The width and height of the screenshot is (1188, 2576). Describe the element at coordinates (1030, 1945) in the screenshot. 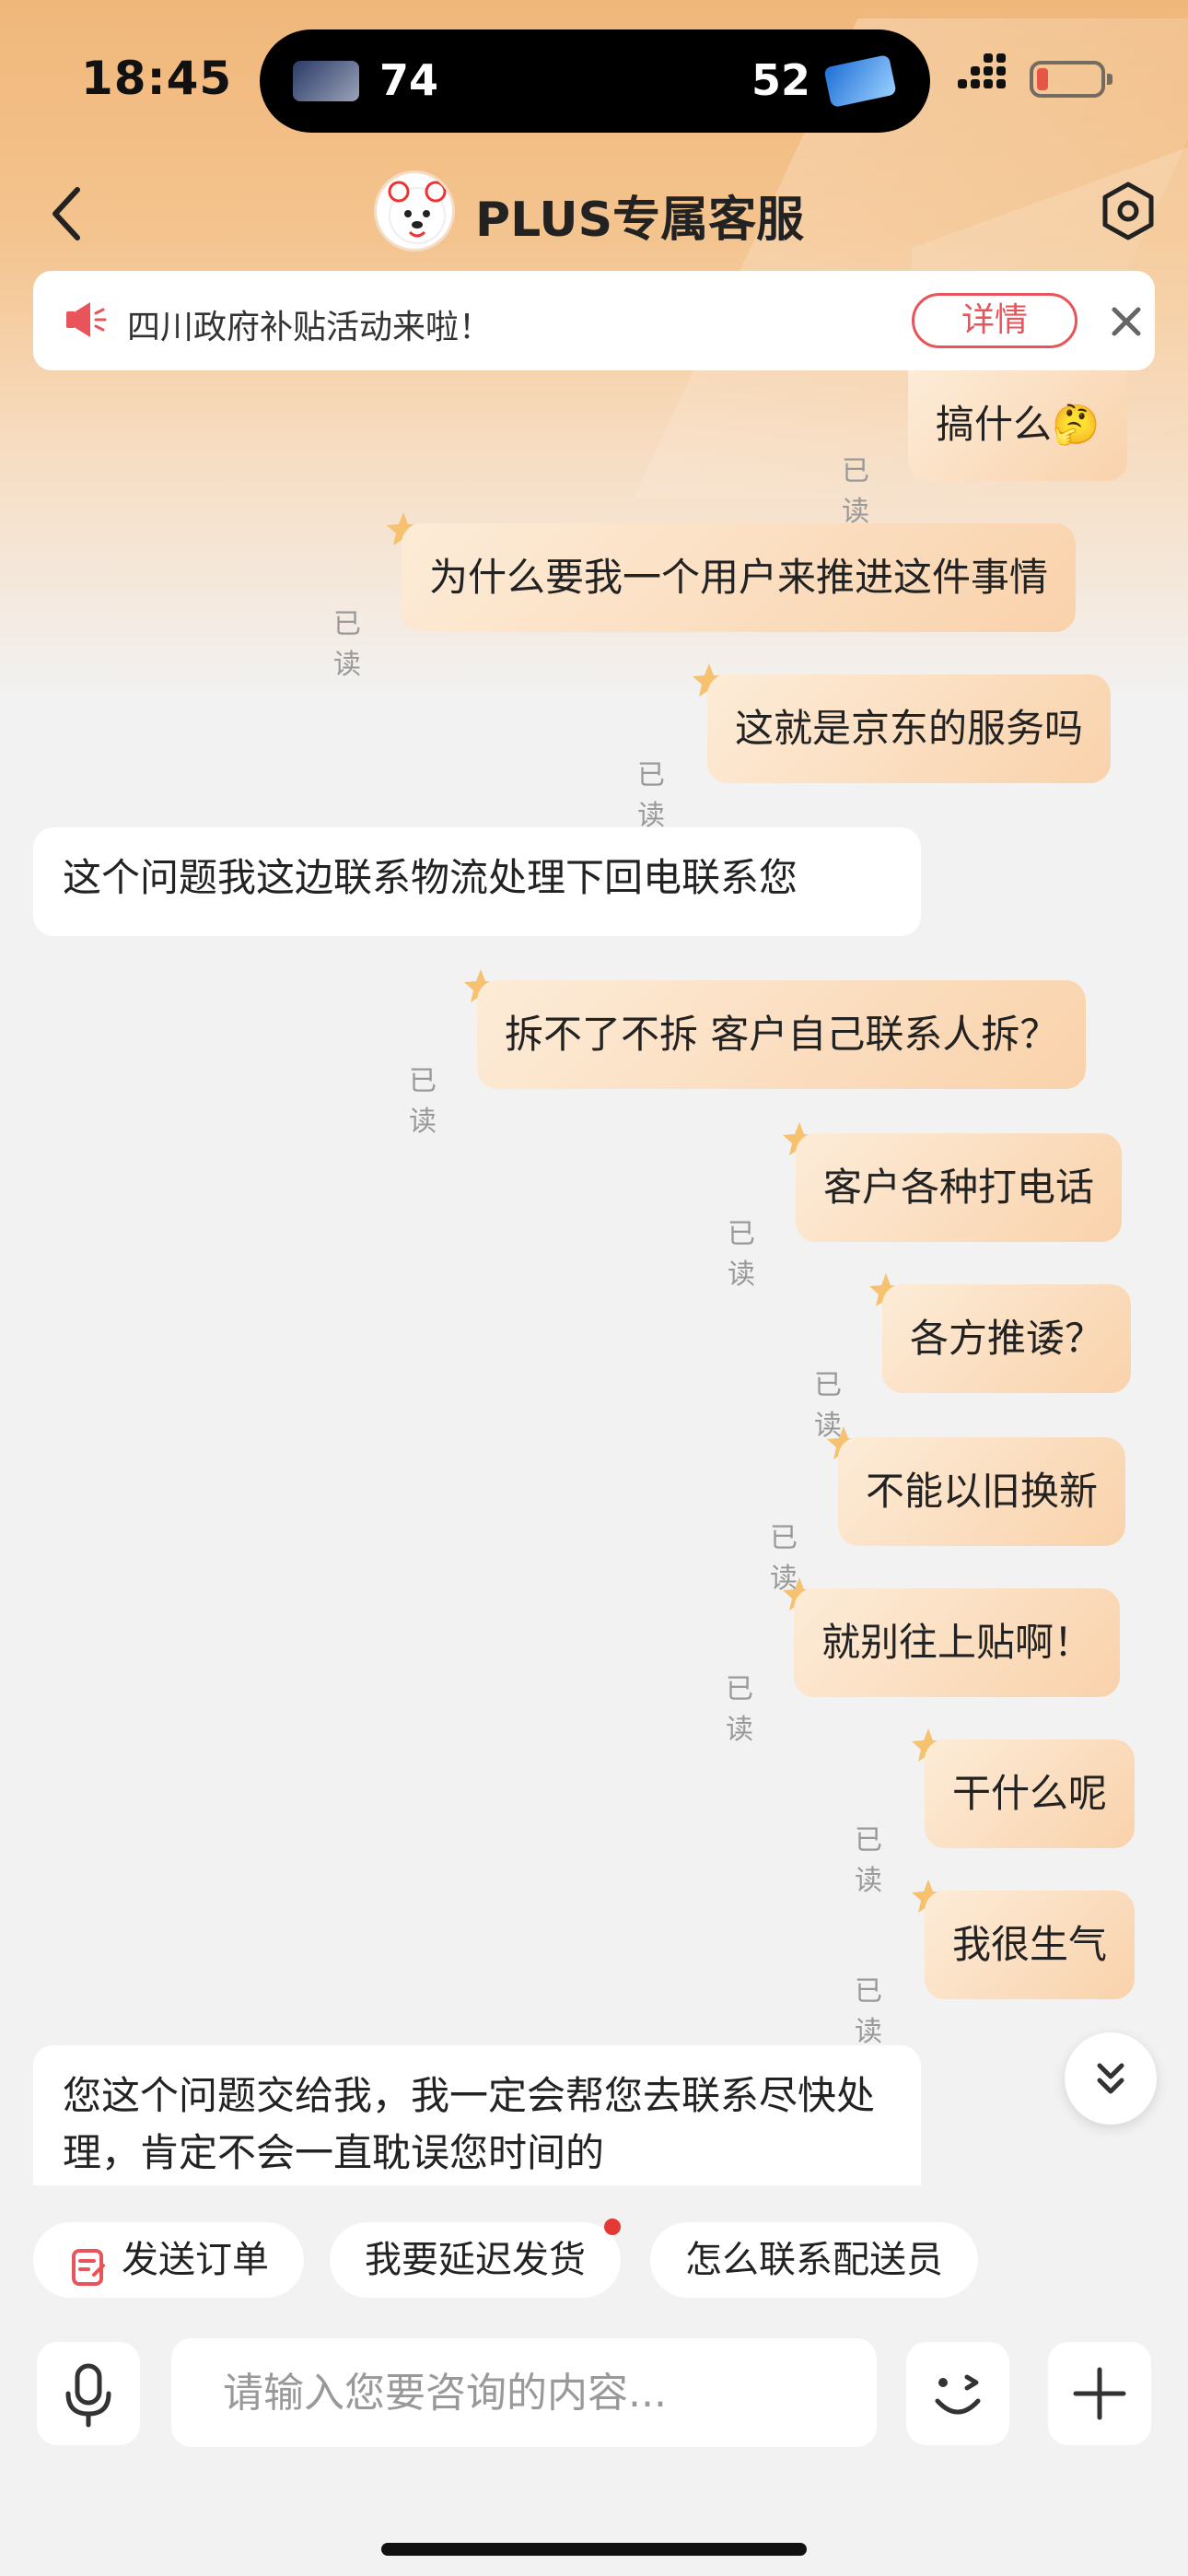

I see `message-bubble: 我很生气` at that location.